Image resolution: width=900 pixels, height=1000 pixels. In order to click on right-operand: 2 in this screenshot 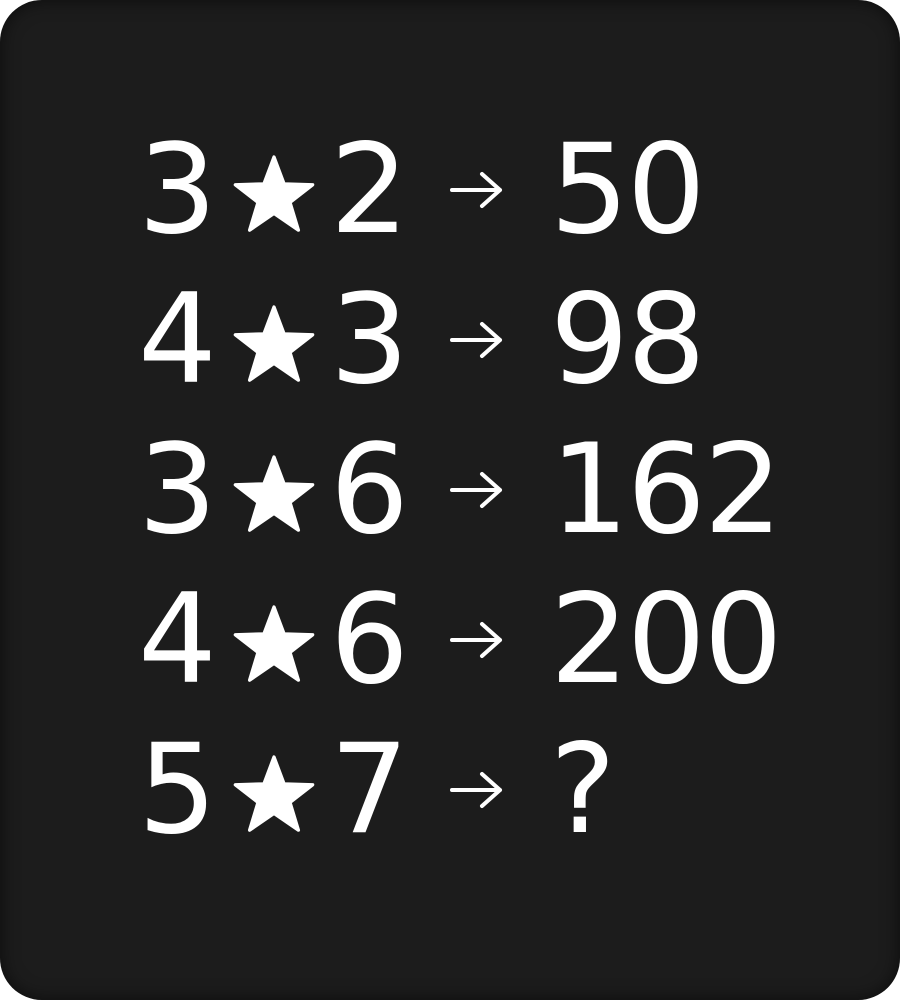, I will do `click(369, 190)`.